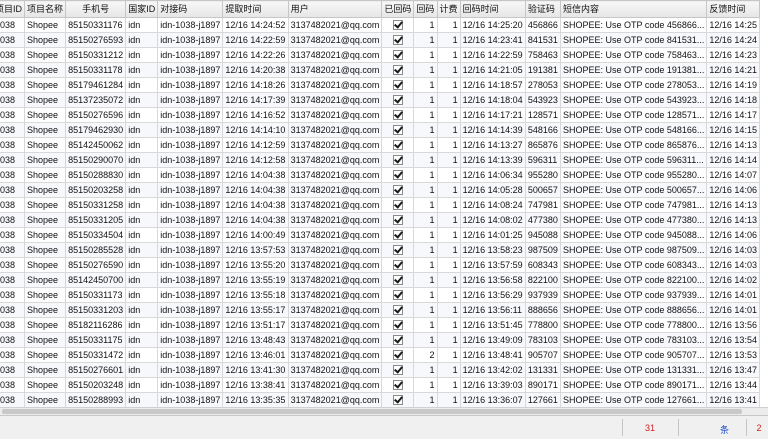  Describe the element at coordinates (542, 9) in the screenshot. I see `col-header-code: 验证码` at that location.